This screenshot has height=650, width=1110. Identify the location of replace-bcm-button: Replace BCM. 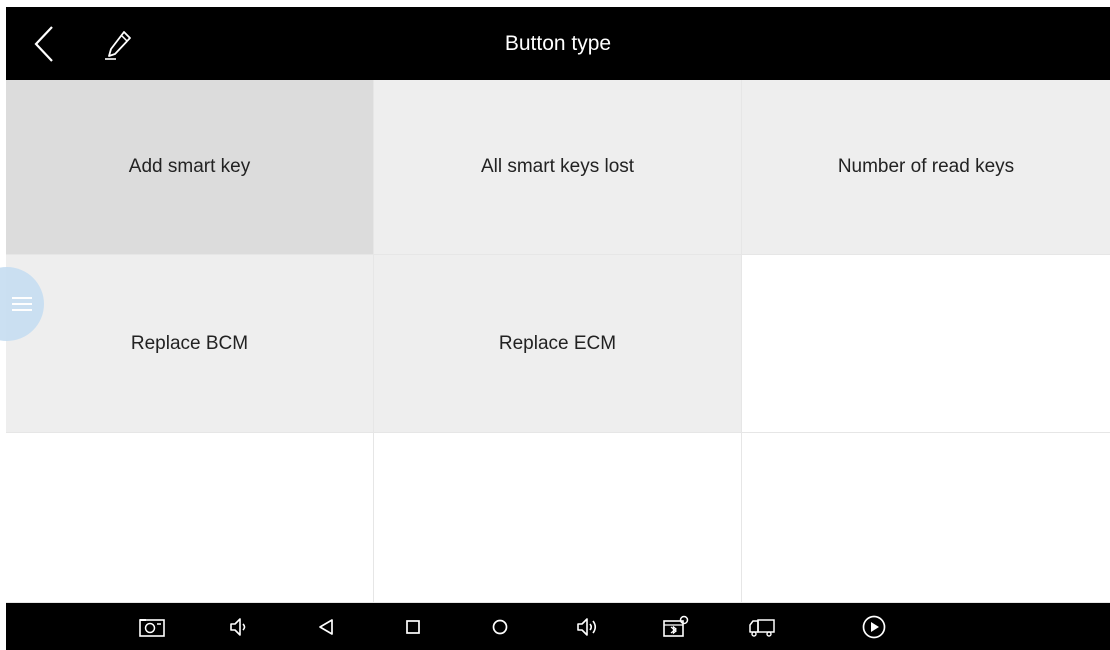
(190, 344).